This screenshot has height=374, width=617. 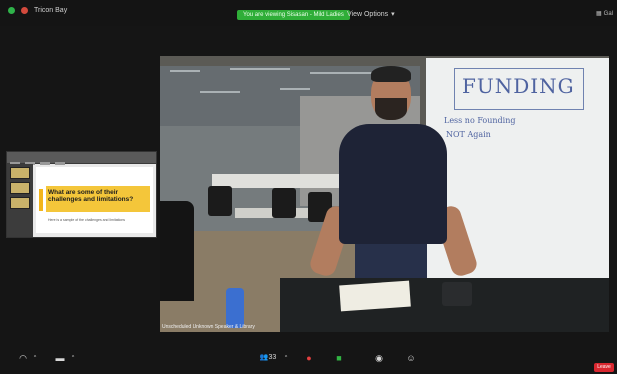 I want to click on slide-accent-bar, so click(x=41, y=200).